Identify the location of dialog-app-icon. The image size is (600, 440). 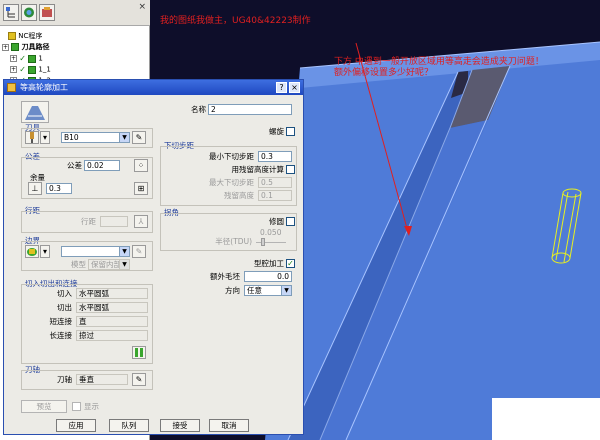
(11, 87).